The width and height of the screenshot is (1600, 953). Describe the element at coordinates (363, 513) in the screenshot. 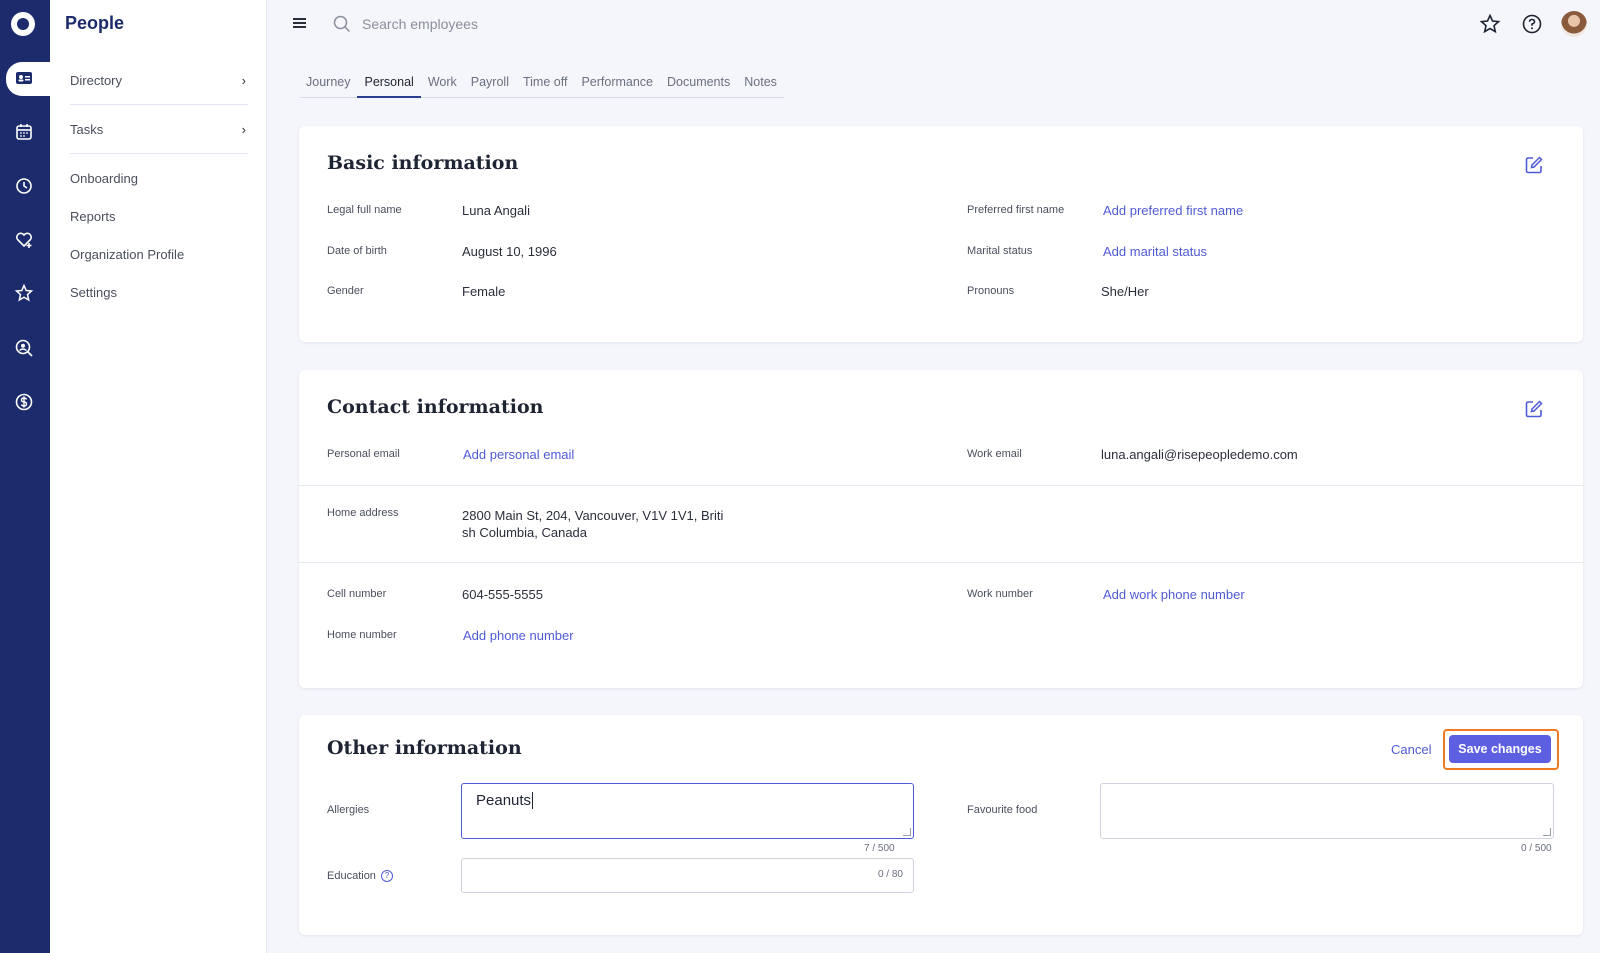

I see `home-address-label: Home address` at that location.